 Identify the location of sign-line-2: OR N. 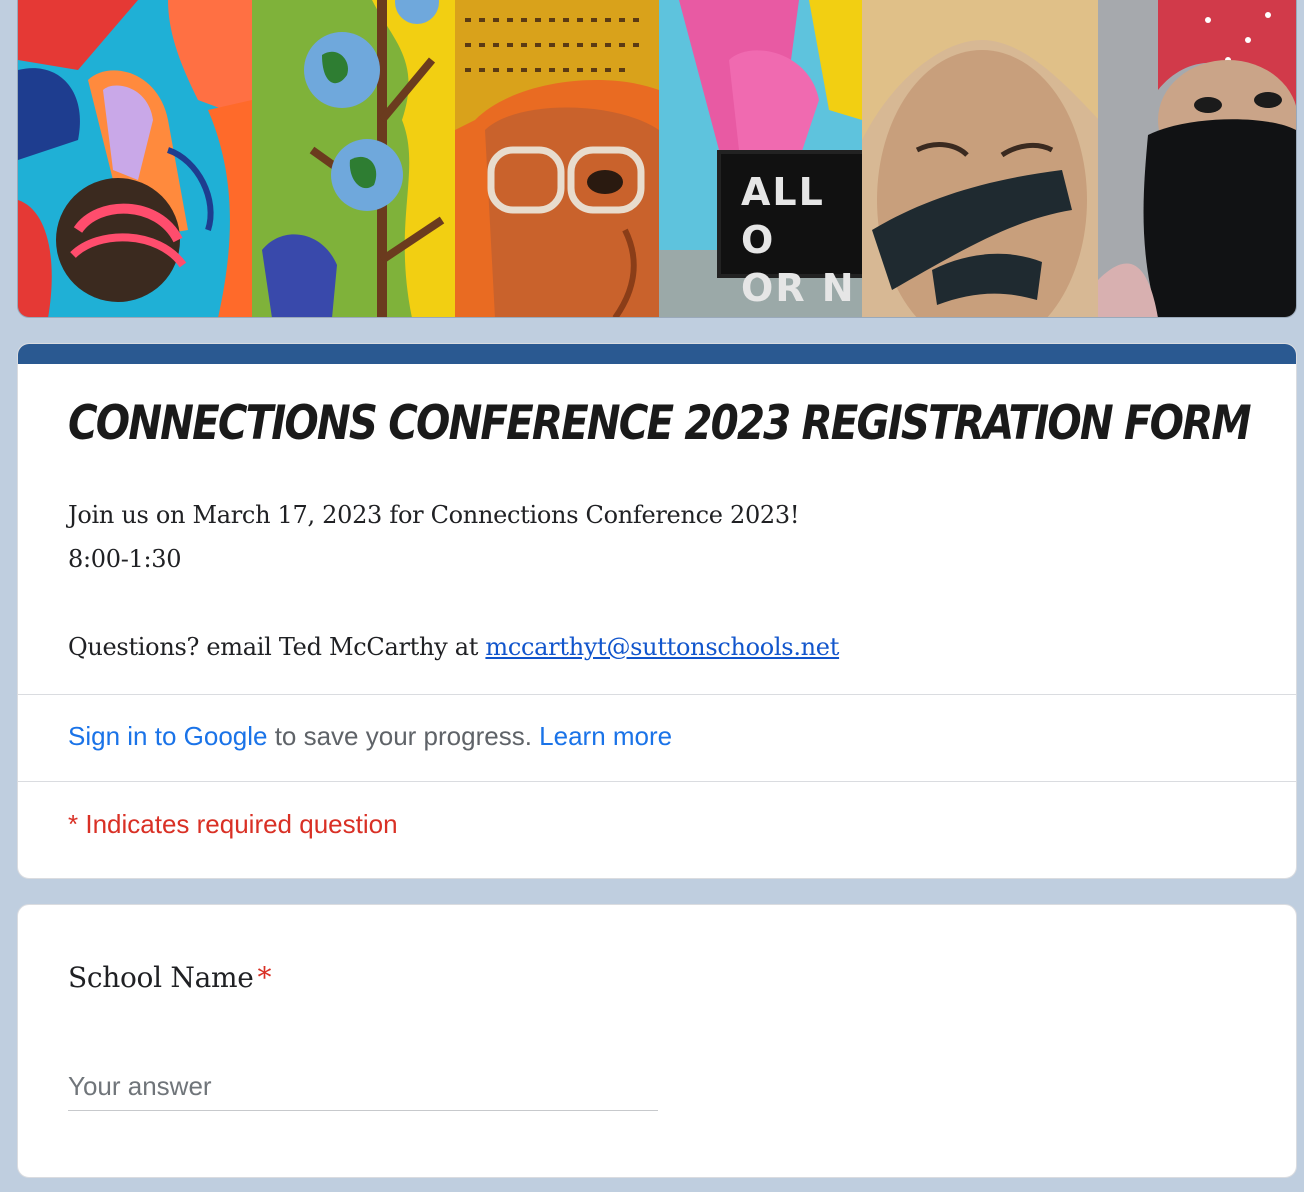
(798, 288).